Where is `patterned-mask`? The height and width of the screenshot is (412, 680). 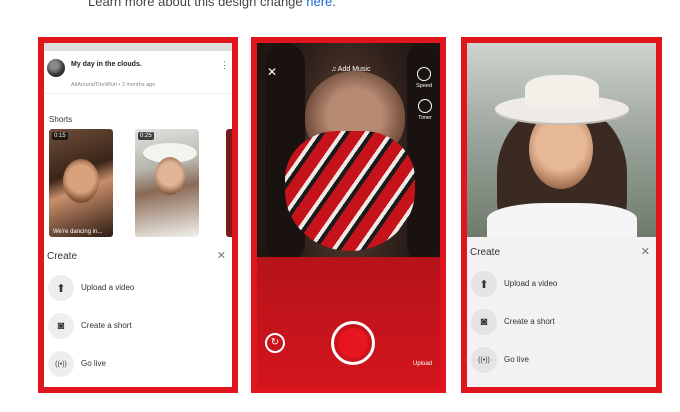
patterned-mask is located at coordinates (350, 191).